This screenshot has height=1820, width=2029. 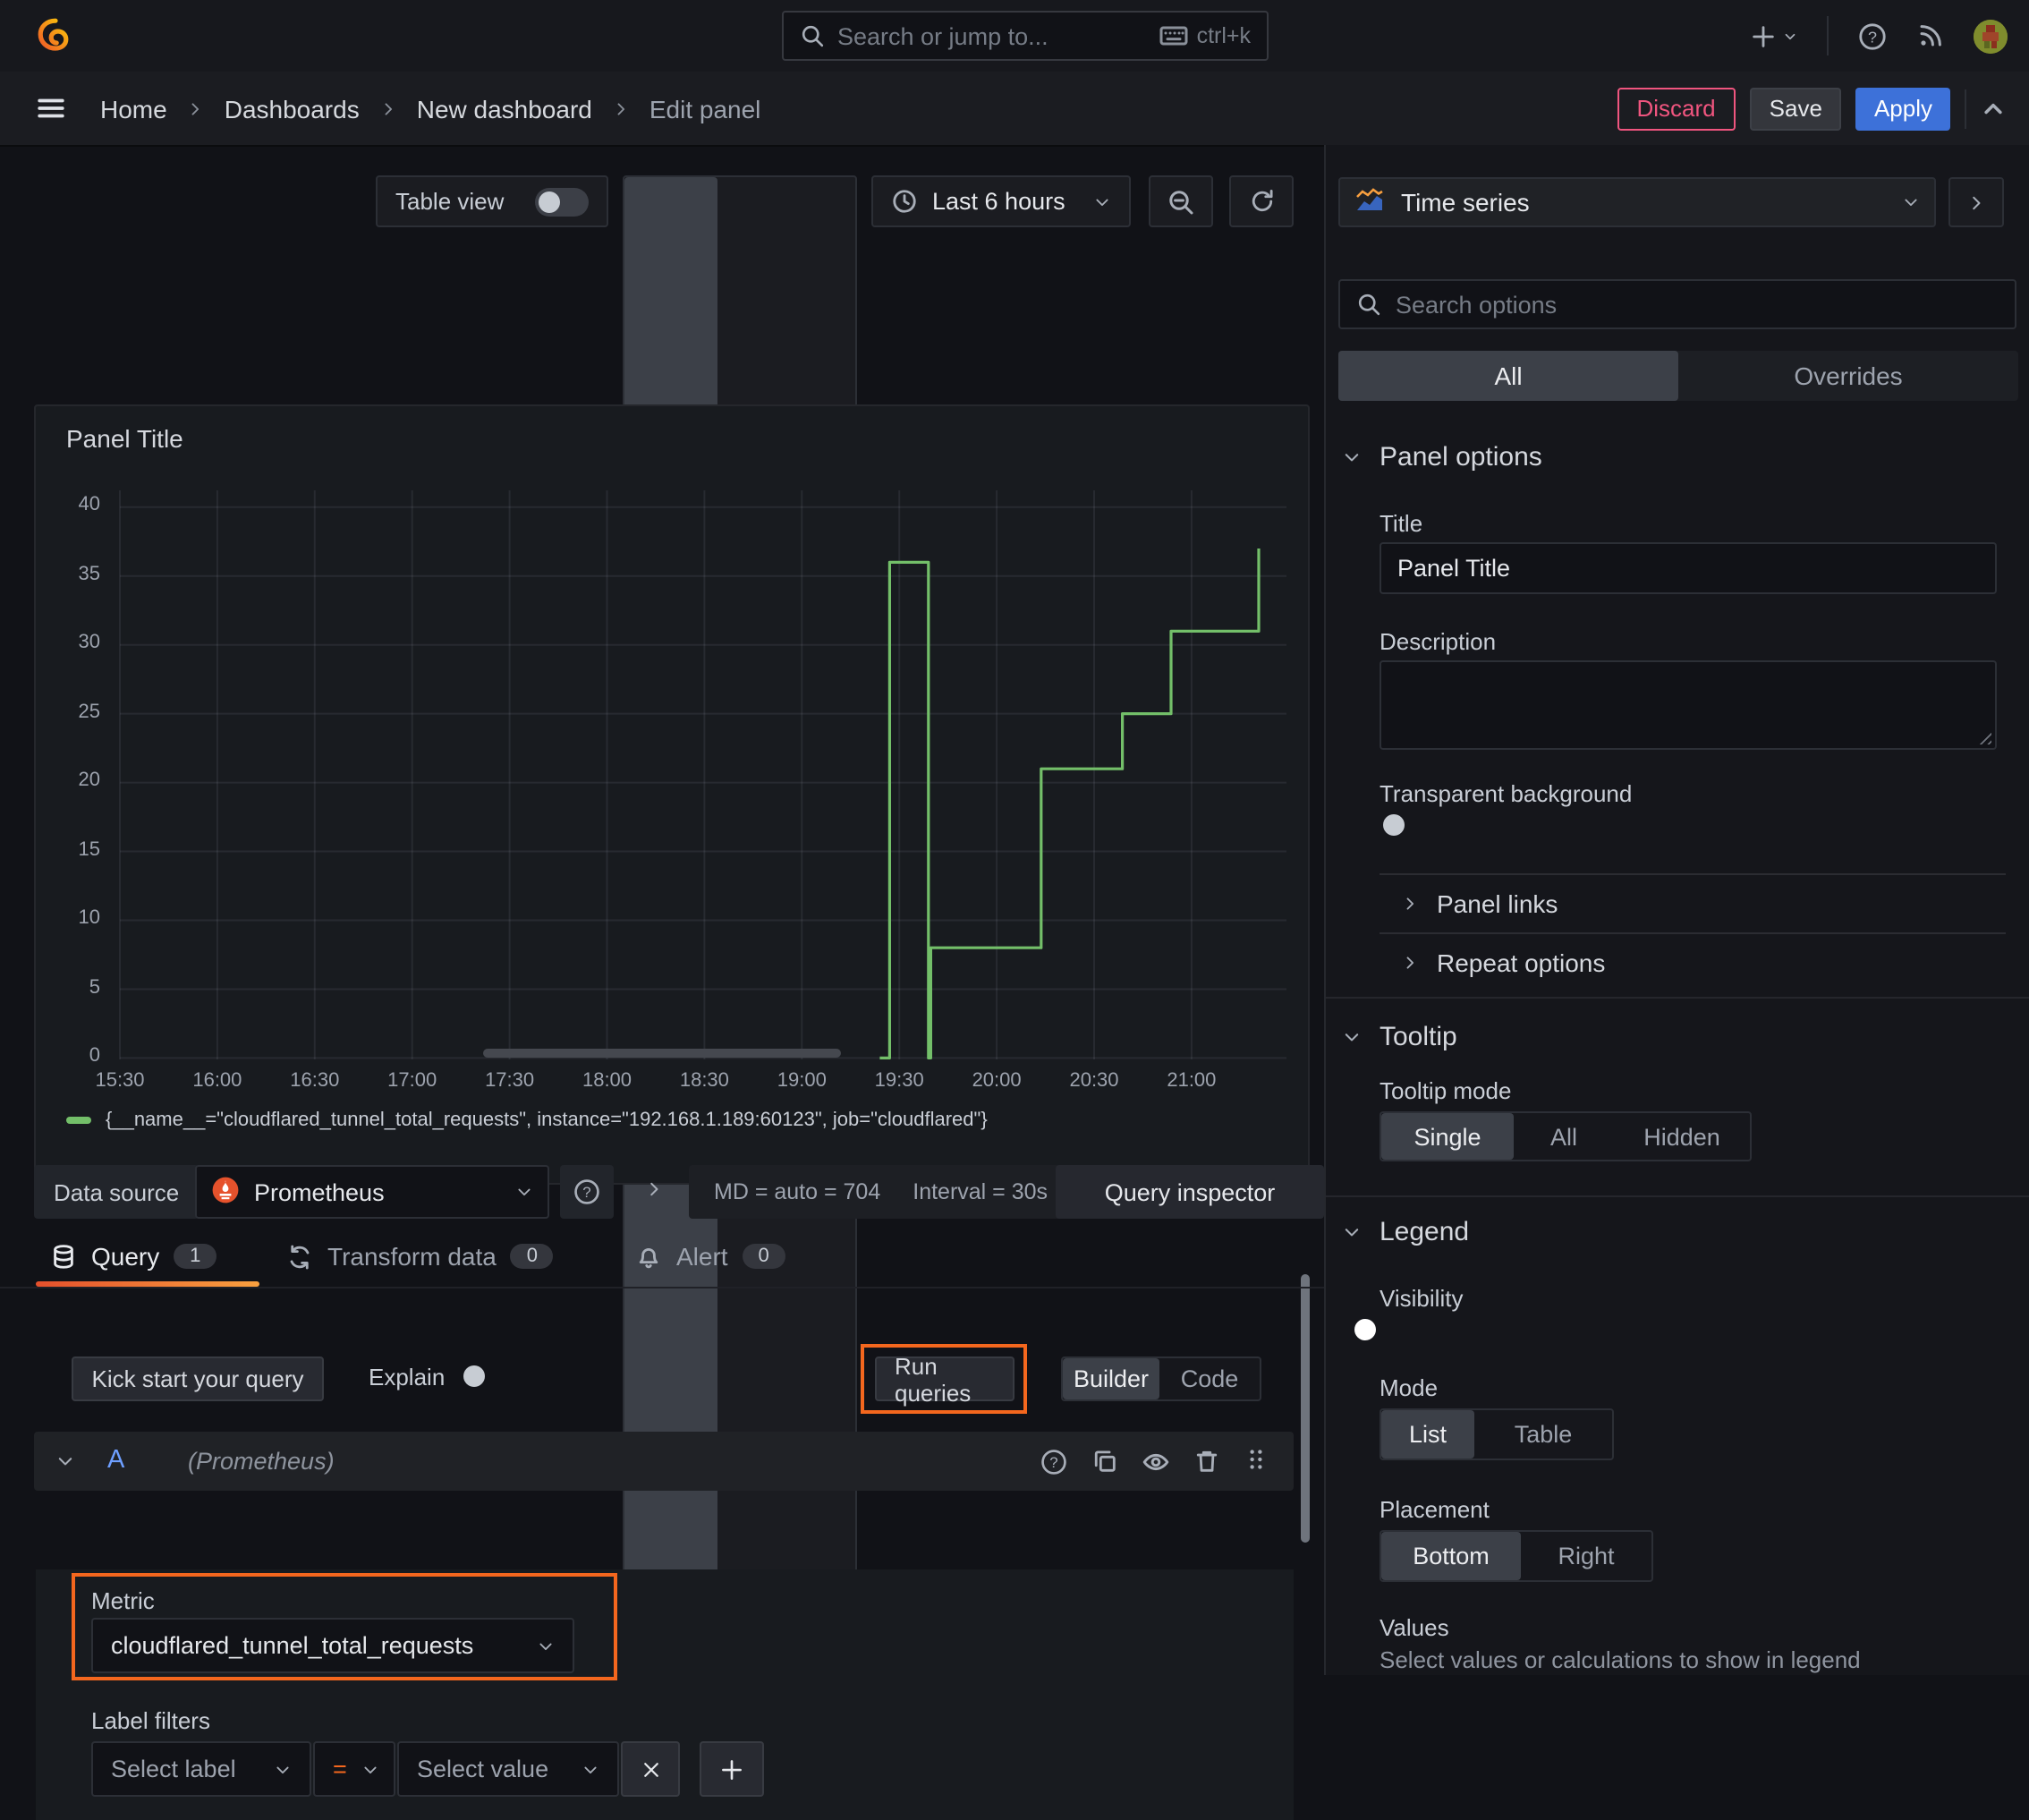 What do you see at coordinates (562, 201) in the screenshot?
I see `table-view-switch` at bounding box center [562, 201].